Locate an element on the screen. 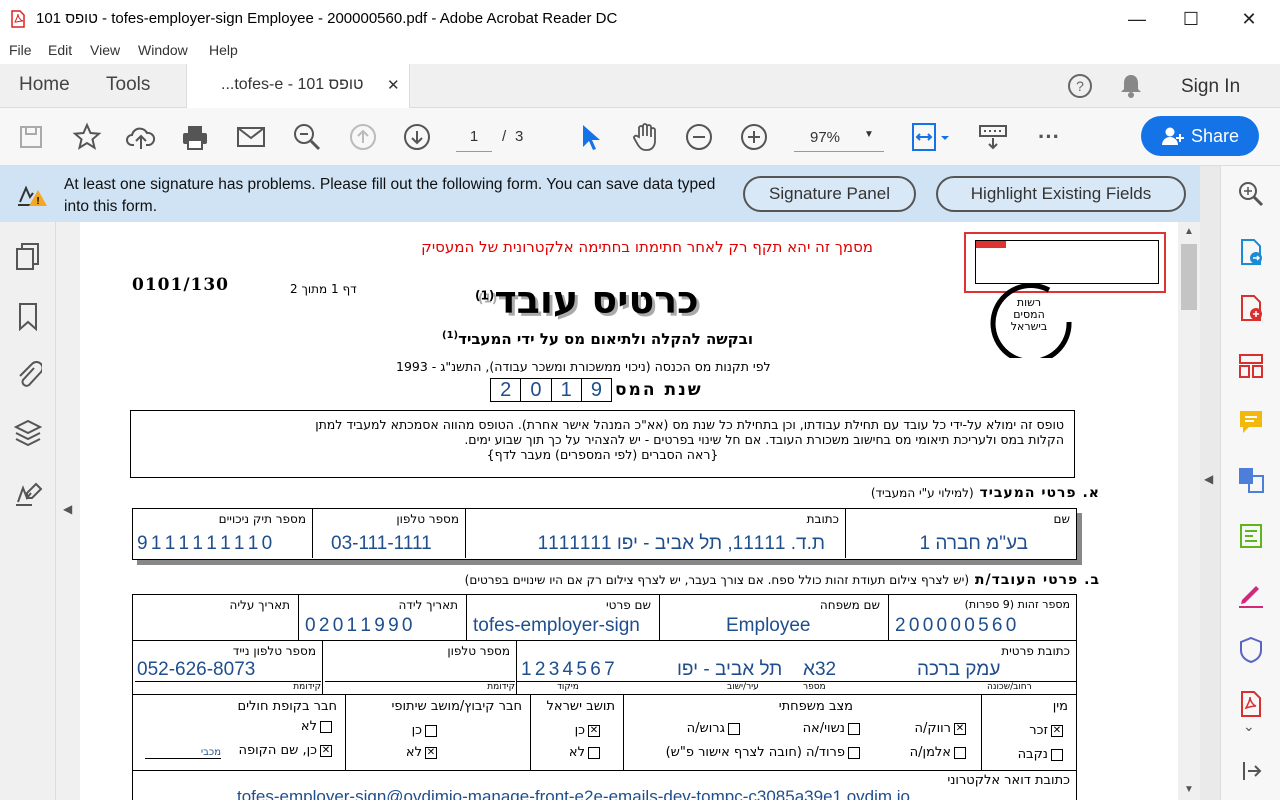  sign-pen-icon is located at coordinates (1251, 594).